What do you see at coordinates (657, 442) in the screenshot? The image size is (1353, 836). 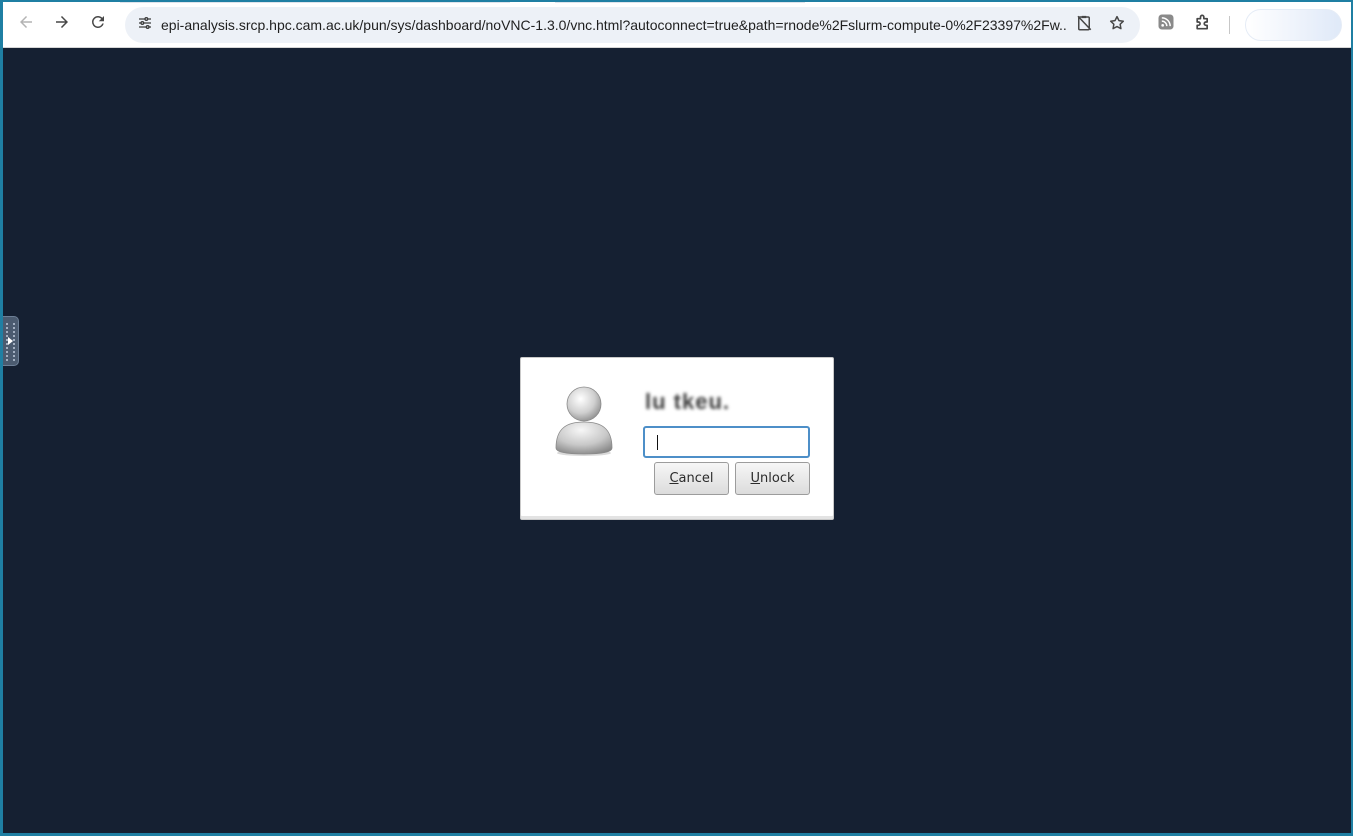 I see `text-caret` at bounding box center [657, 442].